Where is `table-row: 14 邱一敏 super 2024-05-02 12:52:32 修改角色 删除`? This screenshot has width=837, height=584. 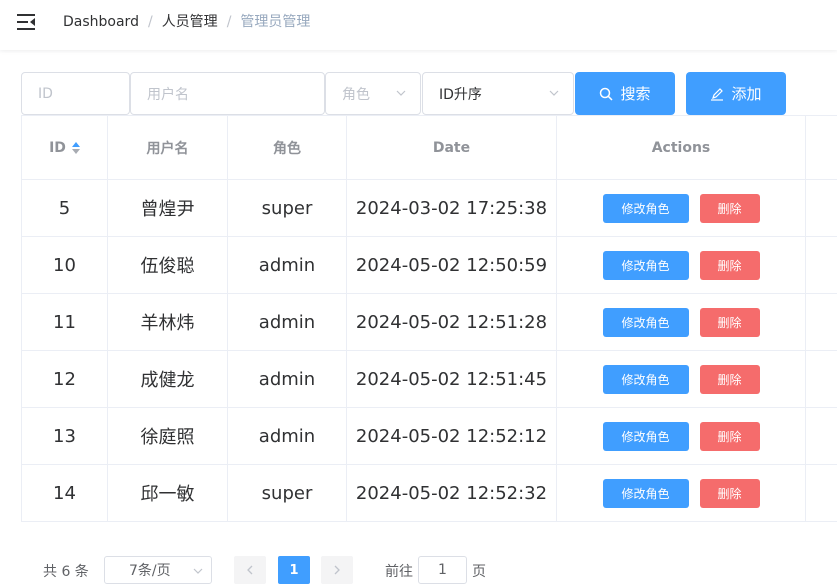
table-row: 14 邱一敏 super 2024-05-02 12:52:32 修改角色 删除 is located at coordinates (429, 493).